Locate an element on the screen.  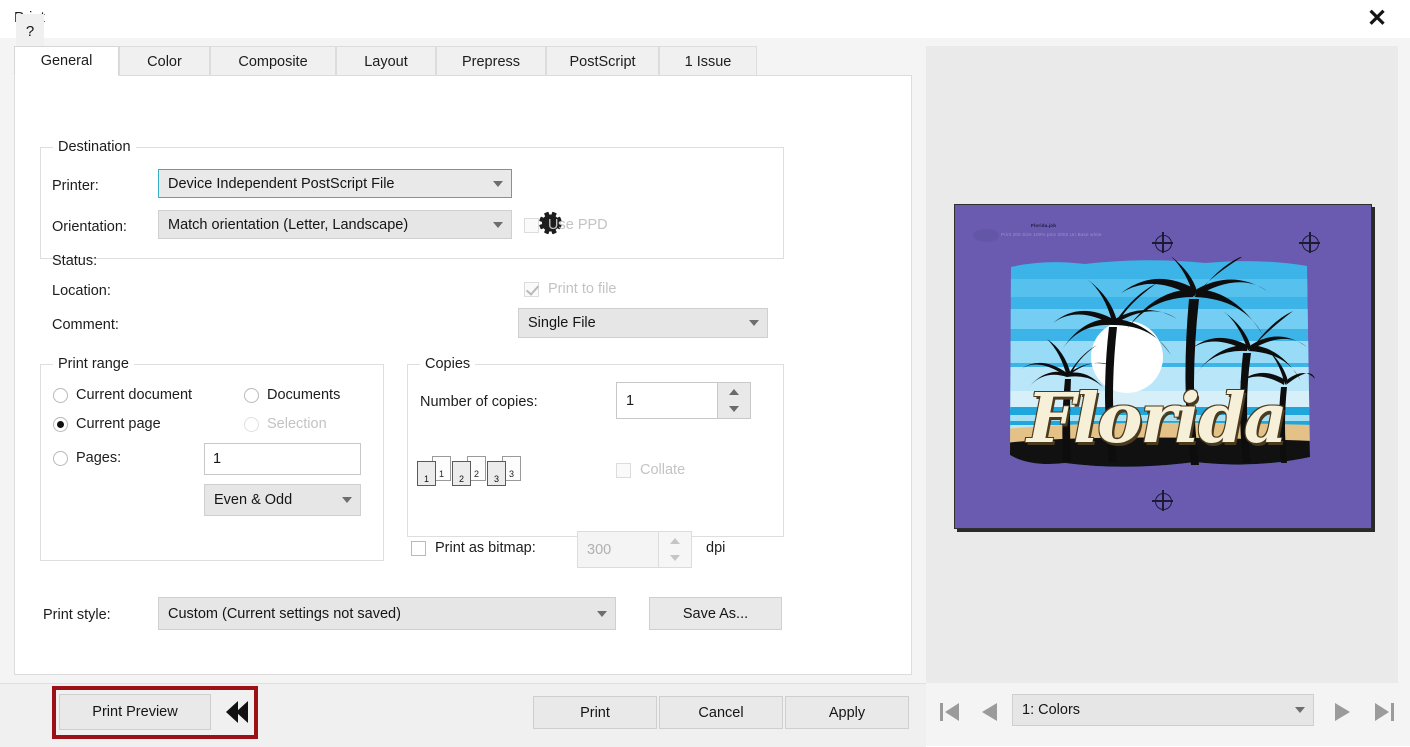
tab-postscript: PostScript is located at coordinates (602, 61).